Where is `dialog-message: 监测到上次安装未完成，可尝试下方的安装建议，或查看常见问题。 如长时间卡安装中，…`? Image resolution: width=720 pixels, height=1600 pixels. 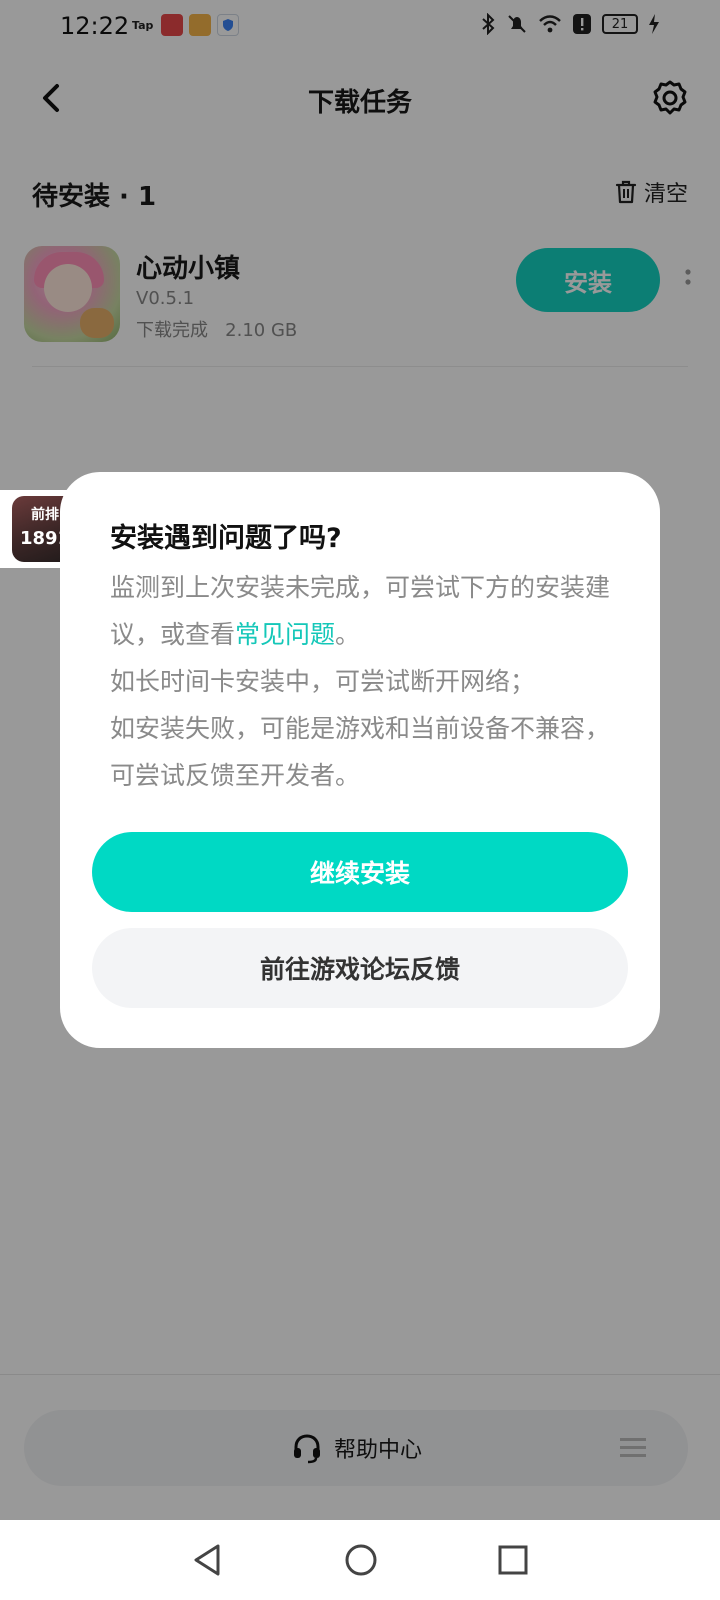
dialog-message: 监测到上次安装未完成，可尝试下方的安装建议，或查看常见问题。 如长时间卡安装中，… is located at coordinates (365, 681).